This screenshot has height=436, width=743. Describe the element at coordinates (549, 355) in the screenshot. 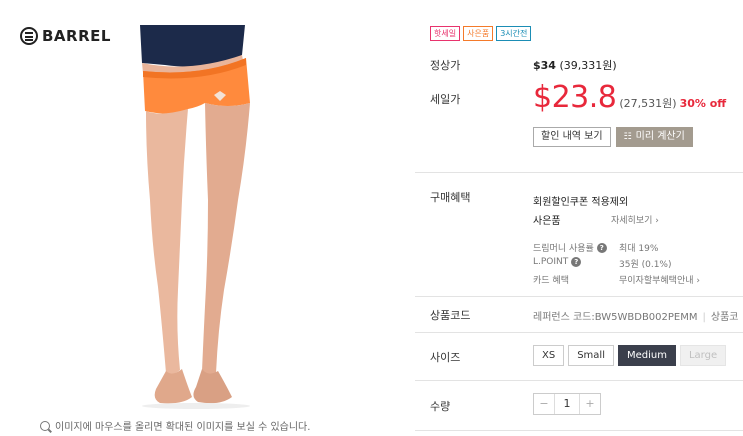

I see `size-option-xs: XS` at that location.